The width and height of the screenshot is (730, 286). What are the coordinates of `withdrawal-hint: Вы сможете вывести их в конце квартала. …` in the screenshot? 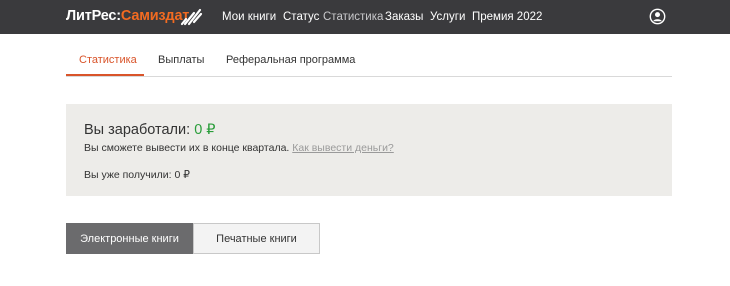 It's located at (239, 148).